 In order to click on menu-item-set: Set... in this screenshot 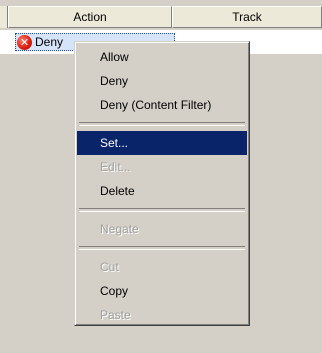, I will do `click(162, 143)`.